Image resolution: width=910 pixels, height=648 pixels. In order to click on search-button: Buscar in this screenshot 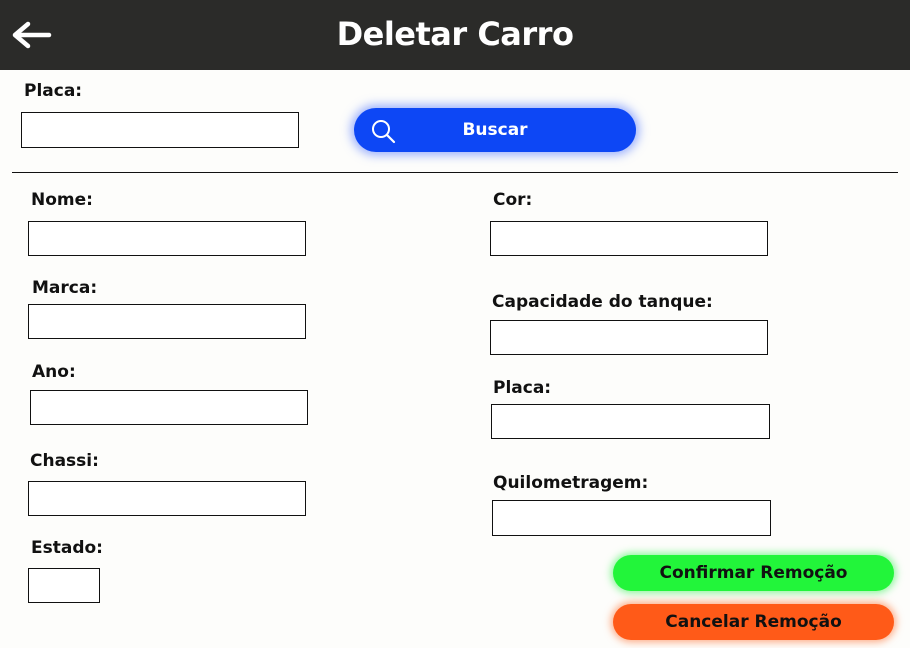, I will do `click(495, 130)`.